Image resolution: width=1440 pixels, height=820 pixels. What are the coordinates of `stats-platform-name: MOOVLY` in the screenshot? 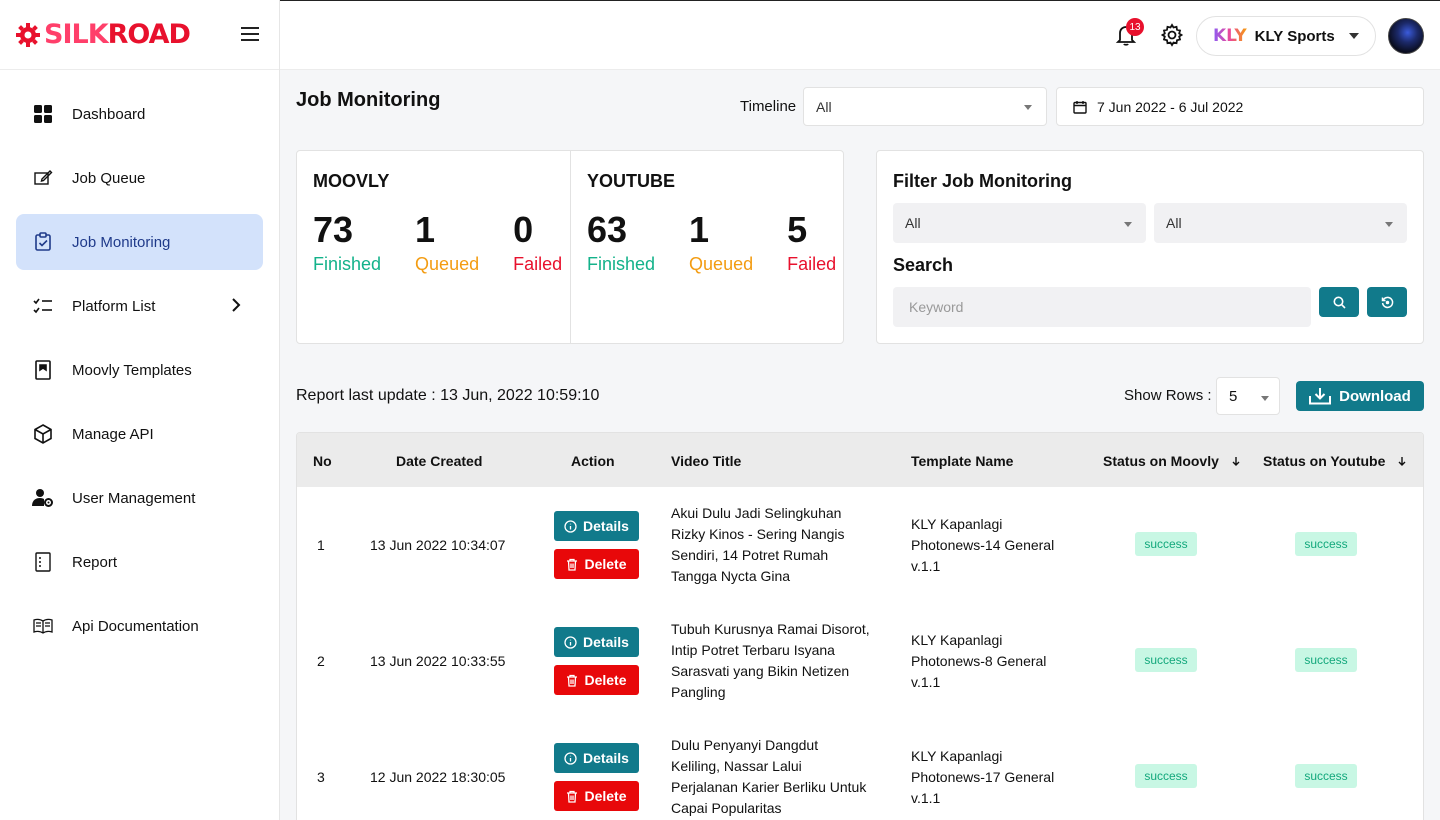 It's located at (351, 181).